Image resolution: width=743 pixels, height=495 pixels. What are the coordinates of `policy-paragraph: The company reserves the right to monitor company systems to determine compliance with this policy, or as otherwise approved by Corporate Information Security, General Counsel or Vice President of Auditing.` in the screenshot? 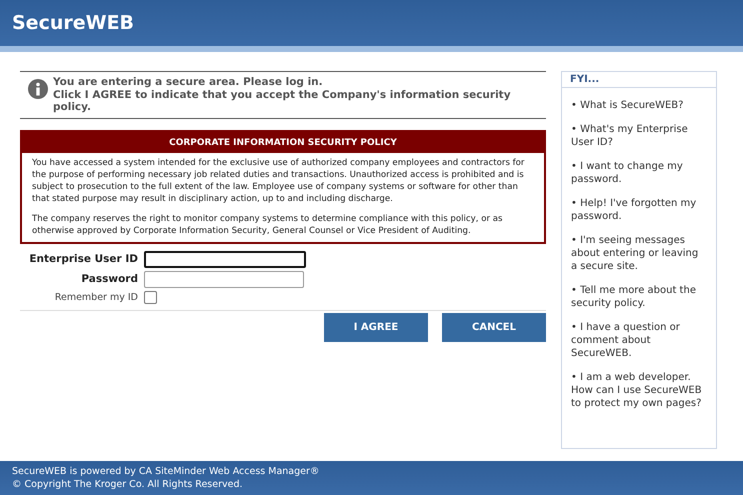 It's located at (268, 224).